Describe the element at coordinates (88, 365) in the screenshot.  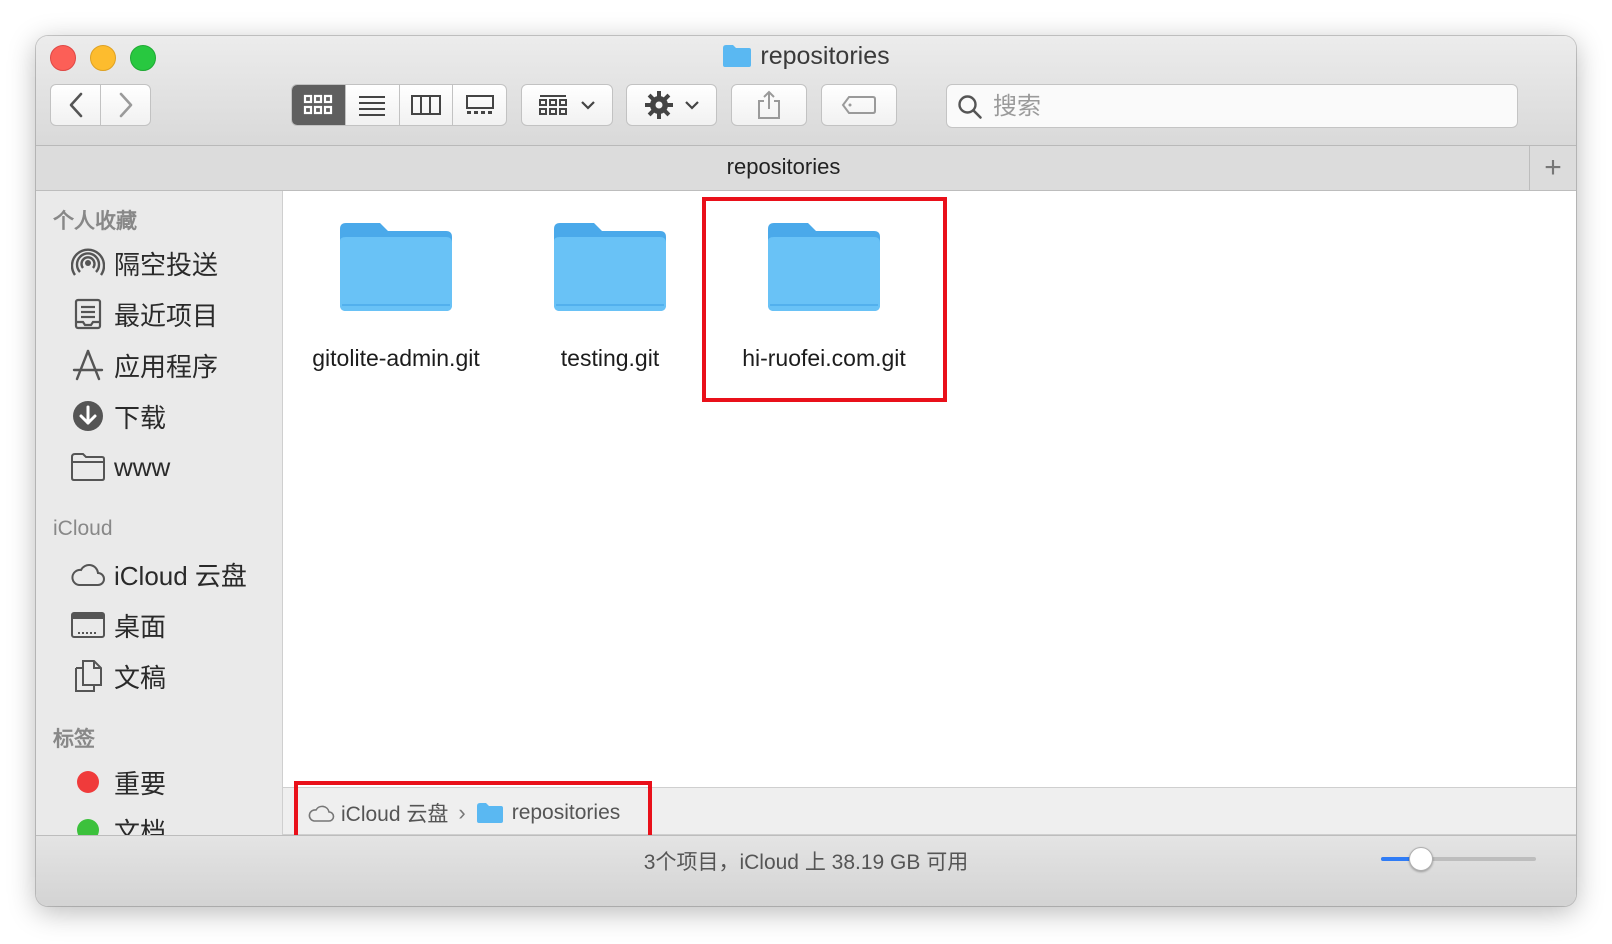
I see `applications-icon` at that location.